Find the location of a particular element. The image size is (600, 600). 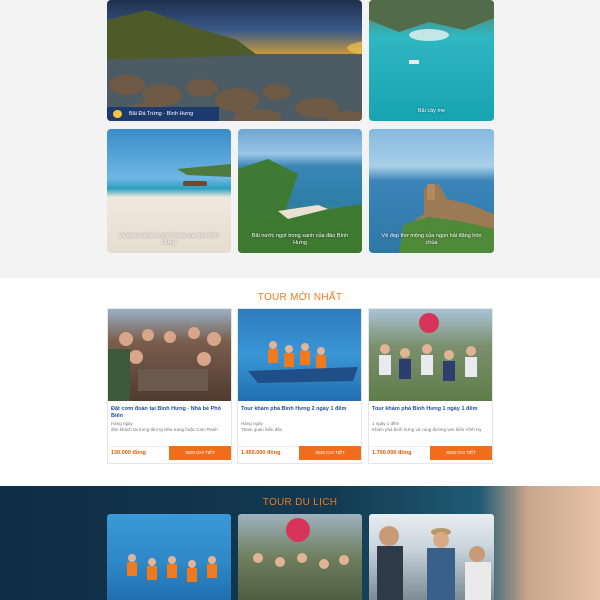

tour-card-title: Tour khám phá Bình Hưng 2 ngày 1 đêm is located at coordinates (300, 409).